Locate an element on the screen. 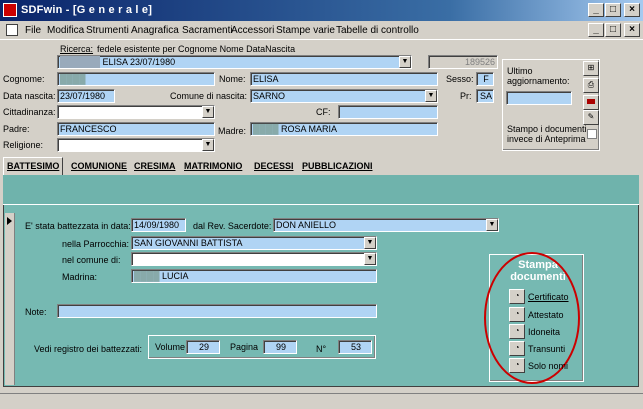 Image resolution: width=643 pixels, height=409 pixels. menu-file: File is located at coordinates (33, 30).